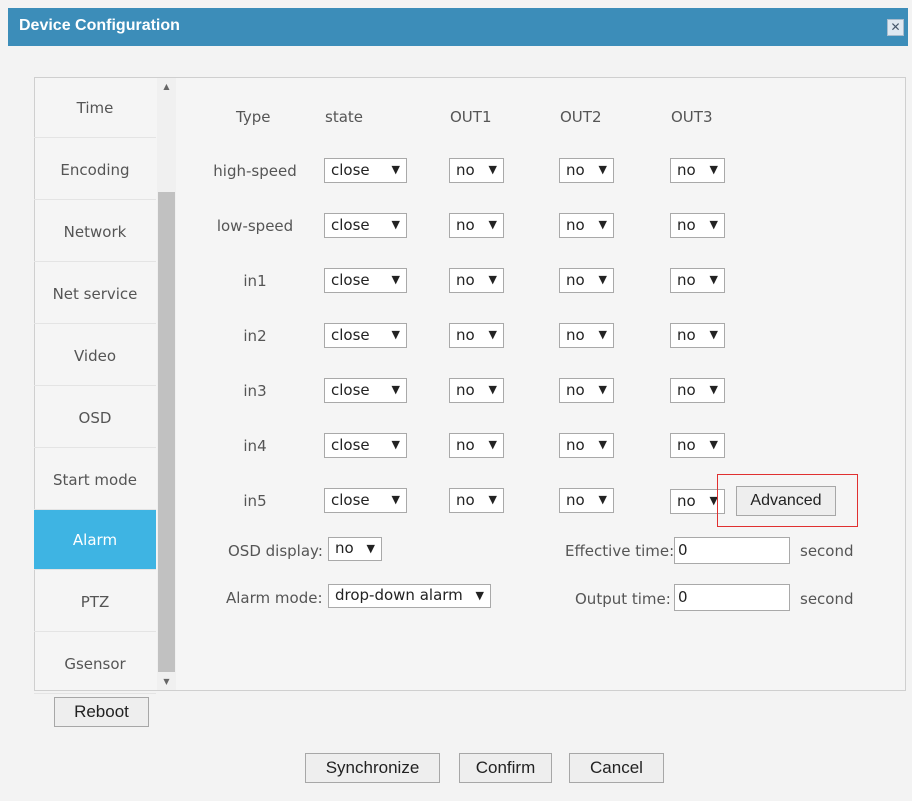 The image size is (912, 801). What do you see at coordinates (697, 170) in the screenshot?
I see `out3-select-high-speed: no ▼` at bounding box center [697, 170].